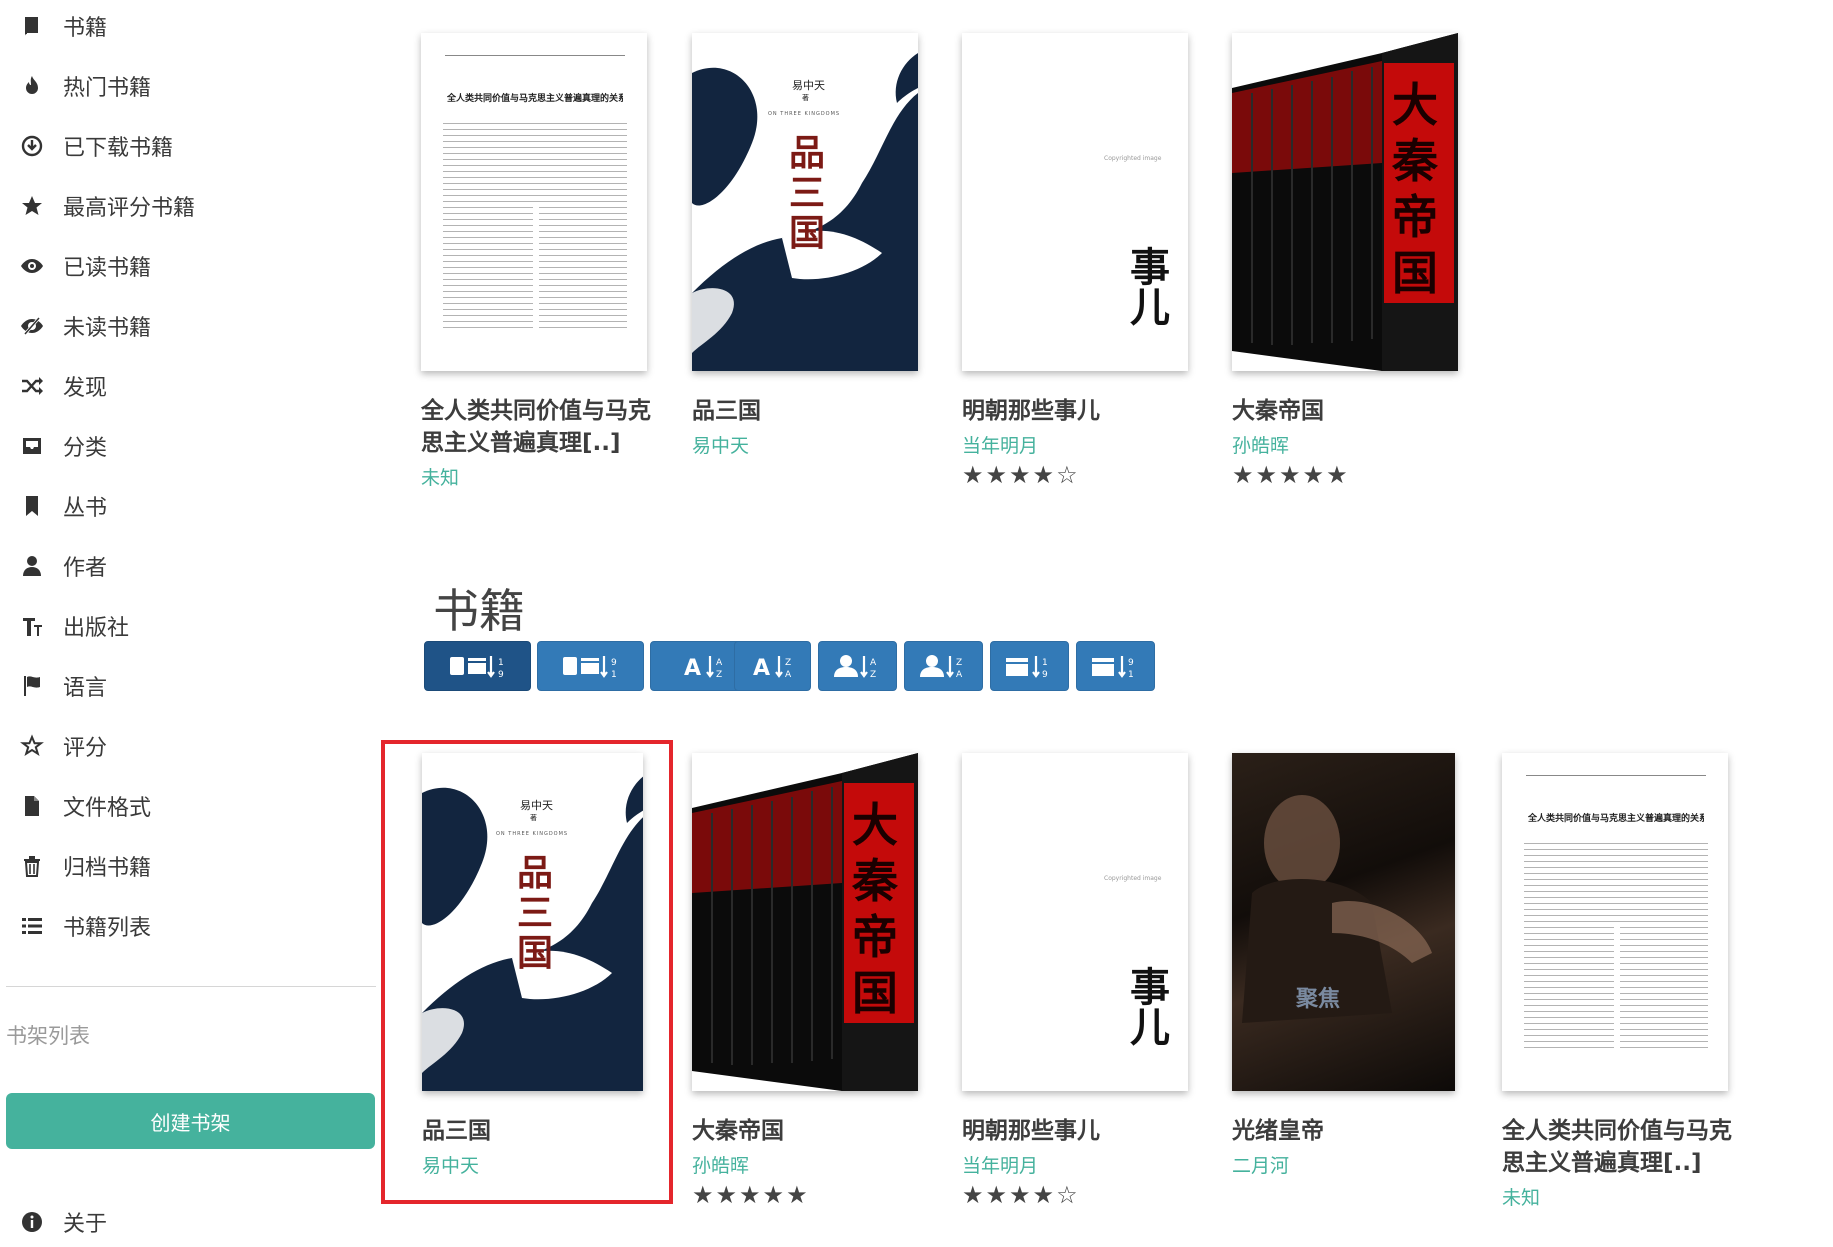 The height and width of the screenshot is (1247, 1833). Describe the element at coordinates (190, 1121) in the screenshot. I see `create-shelf-button: 创建书架` at that location.